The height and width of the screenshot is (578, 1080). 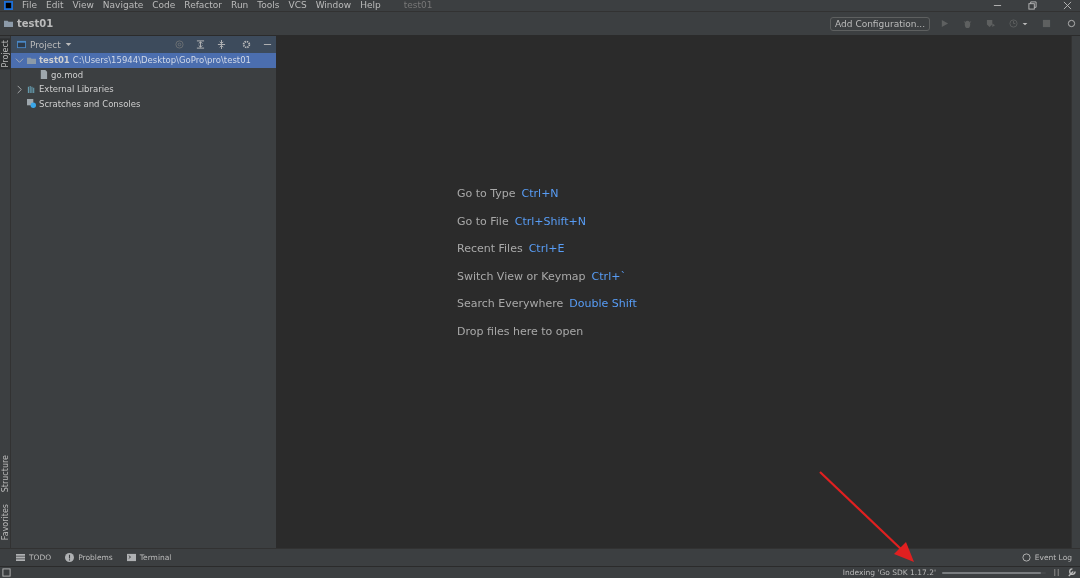 What do you see at coordinates (333, 5) in the screenshot?
I see `menu-item: Window` at bounding box center [333, 5].